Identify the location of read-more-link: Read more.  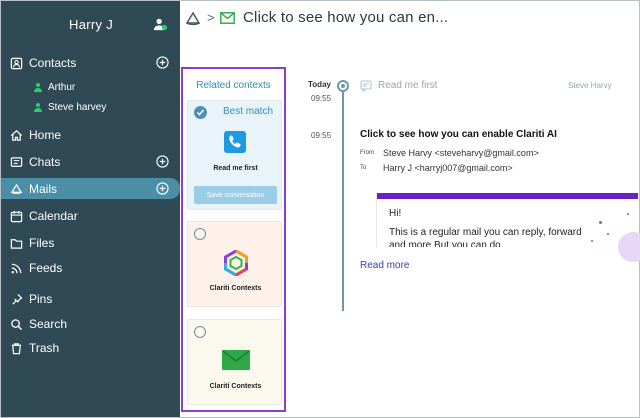
(384, 265).